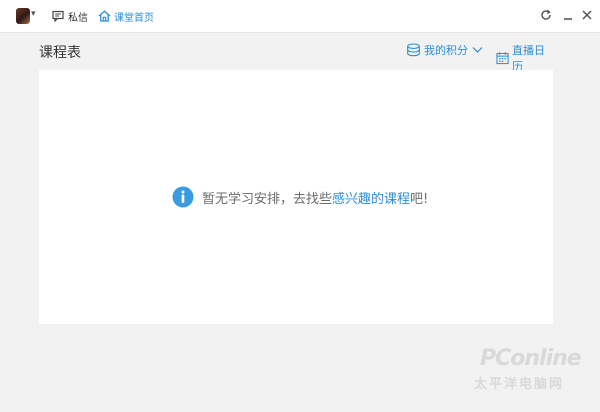 The image size is (600, 412). I want to click on interesting-courses-link: 感兴趣的课程, so click(371, 197).